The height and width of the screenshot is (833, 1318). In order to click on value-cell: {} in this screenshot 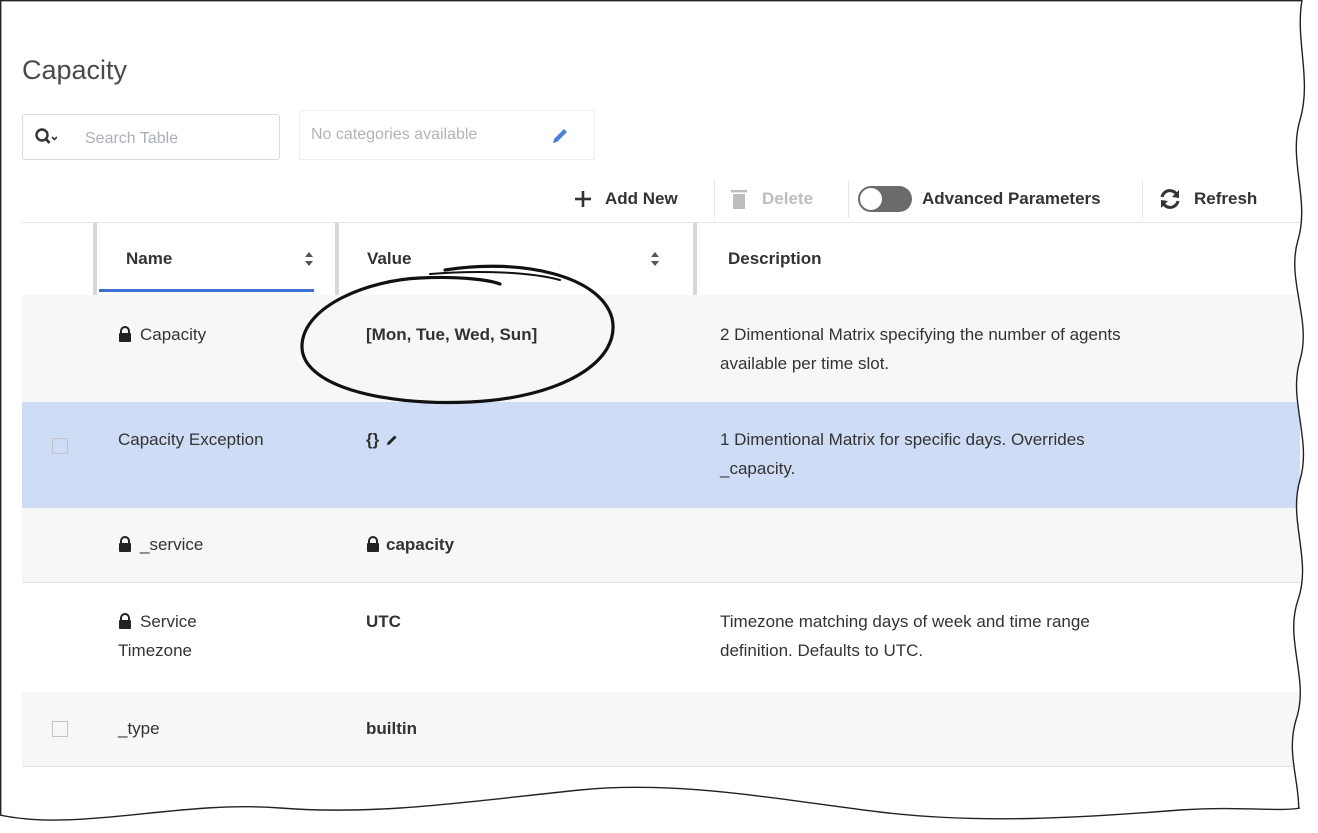, I will do `click(382, 439)`.